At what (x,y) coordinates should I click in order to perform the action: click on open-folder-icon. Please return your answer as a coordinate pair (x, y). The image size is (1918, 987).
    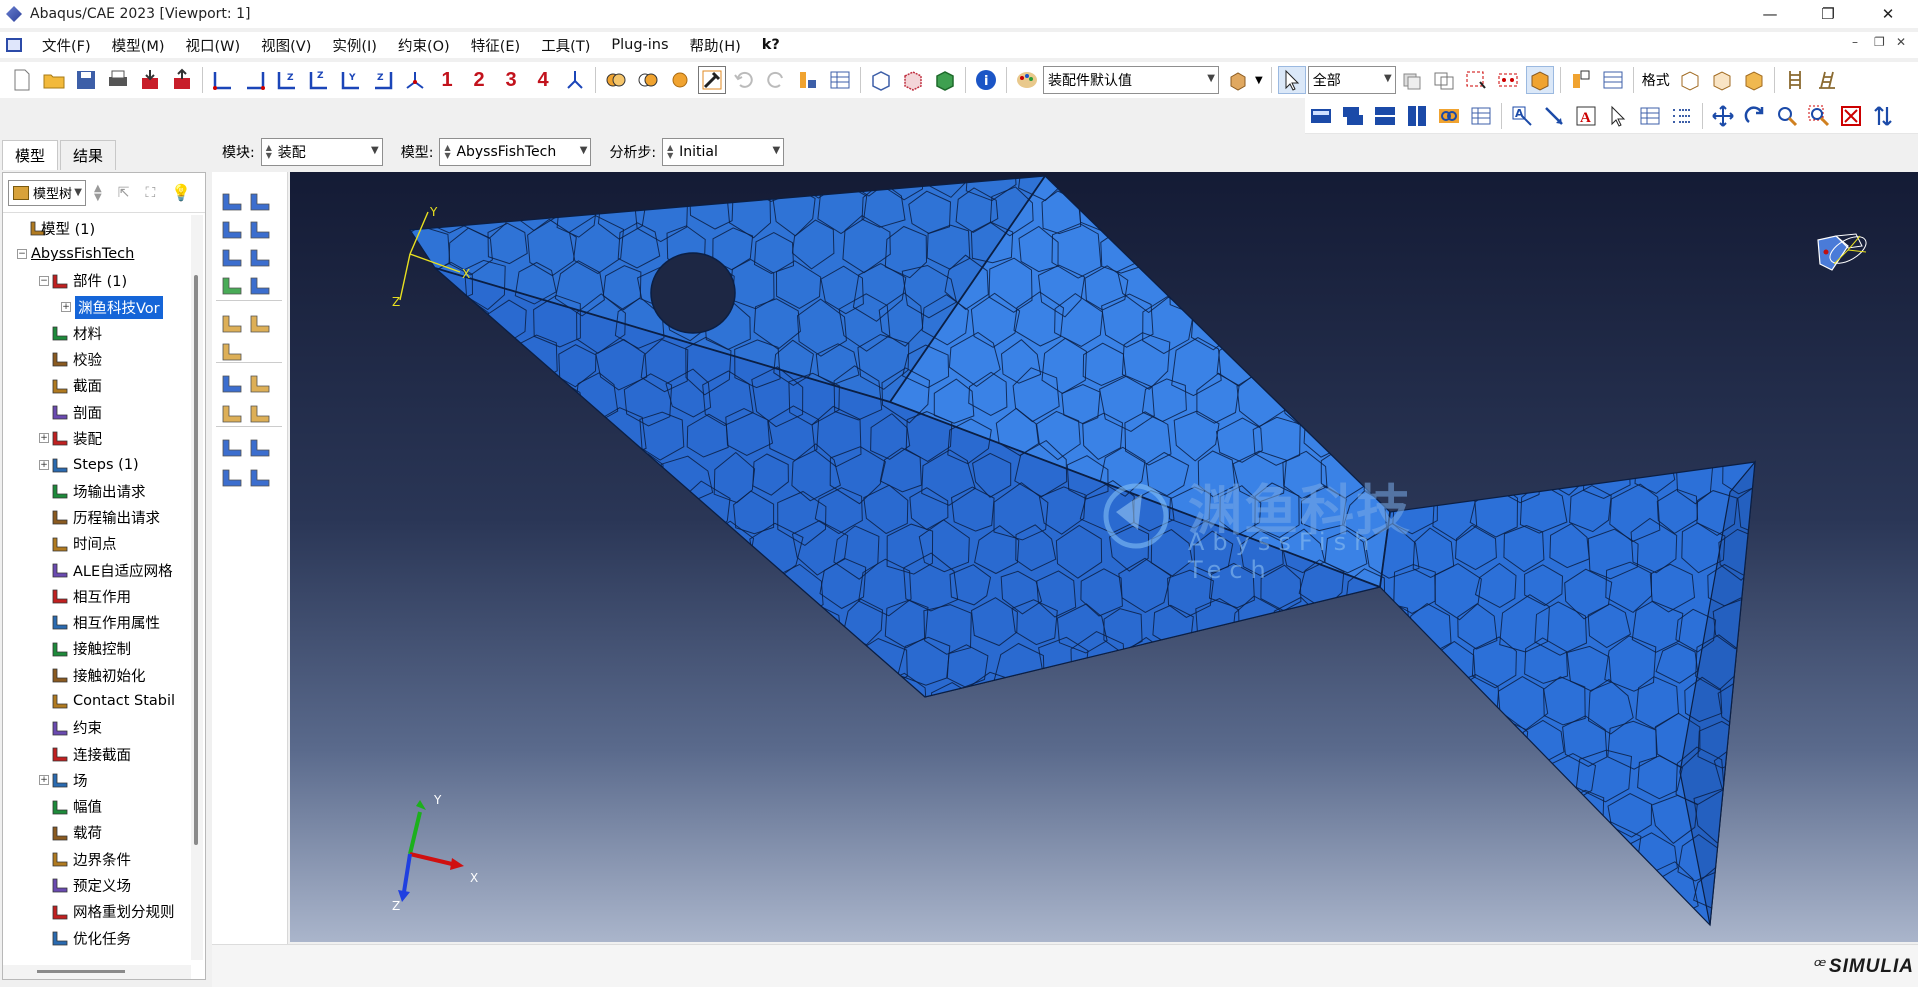
    Looking at the image, I should click on (54, 80).